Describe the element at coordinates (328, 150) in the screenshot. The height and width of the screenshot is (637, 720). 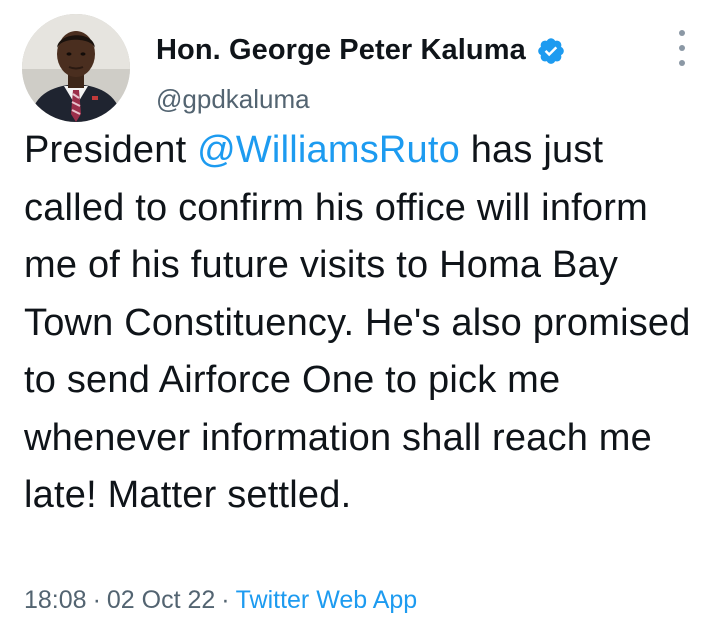
I see `mention-link: @WilliamsRuto` at that location.